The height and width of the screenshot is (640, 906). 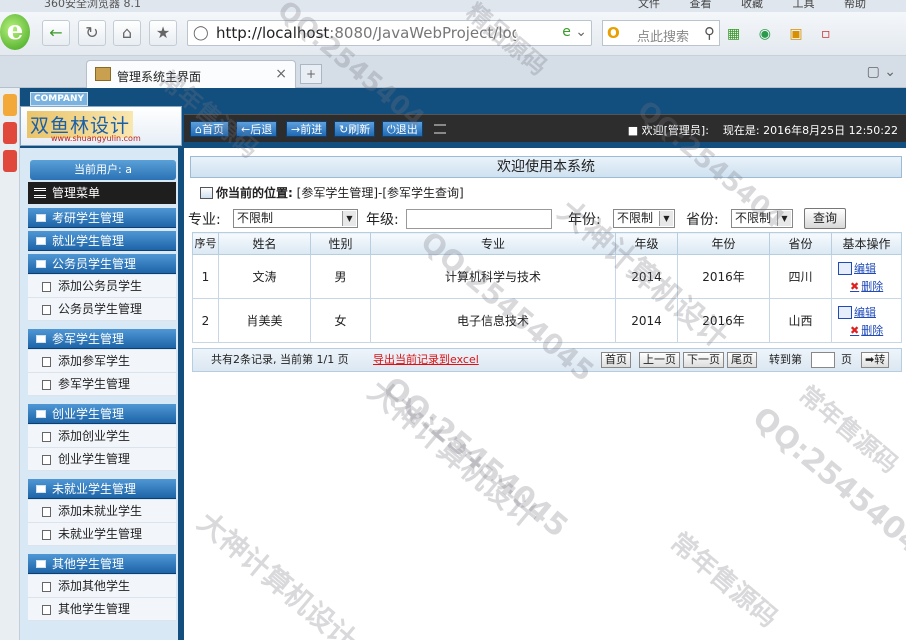 What do you see at coordinates (825, 218) in the screenshot?
I see `query-button: 查询` at bounding box center [825, 218].